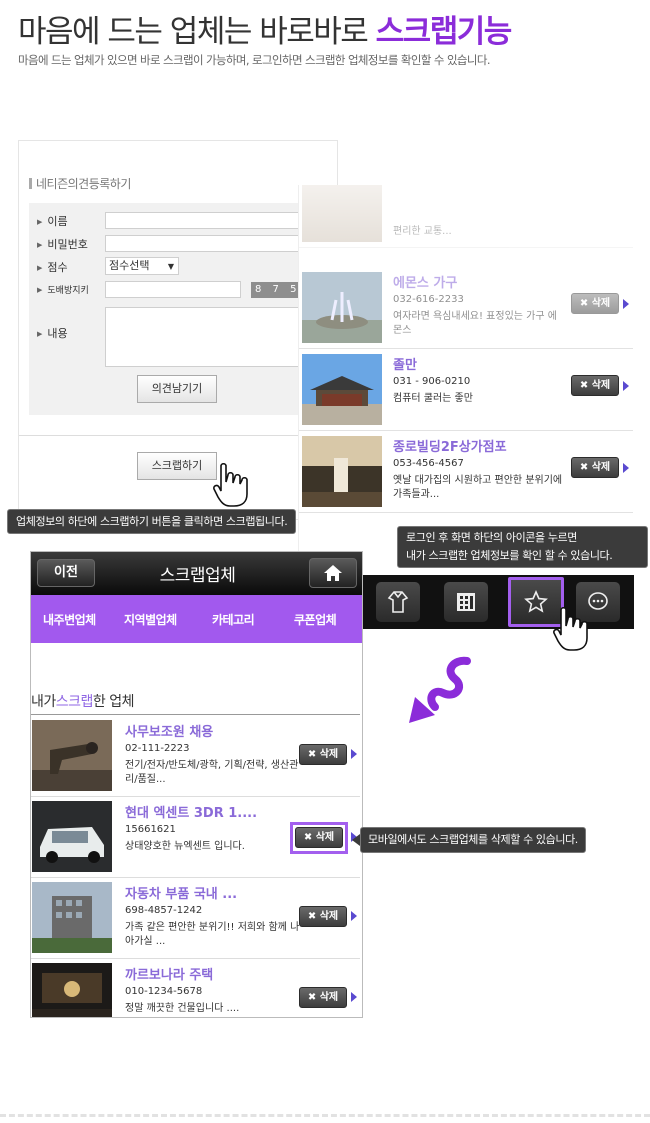 The width and height of the screenshot is (650, 1123). I want to click on chevron-down-icon: ▼, so click(170, 266).